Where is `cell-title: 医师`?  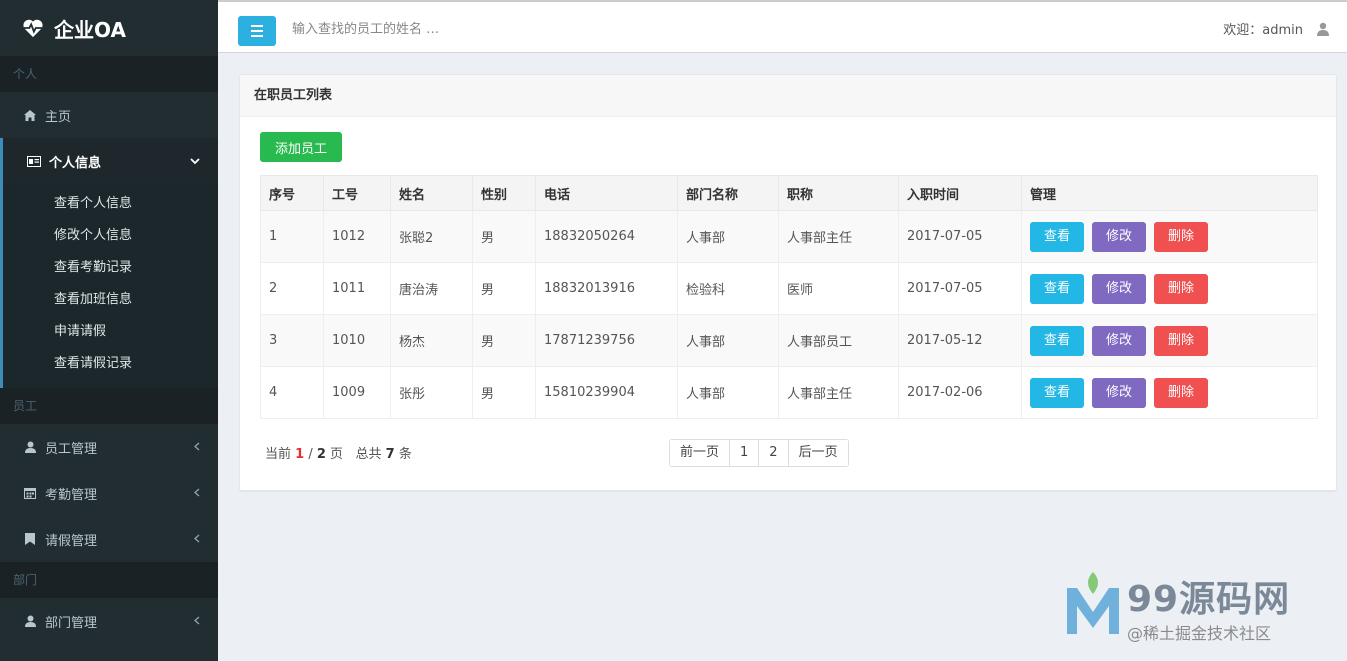 cell-title: 医师 is located at coordinates (838, 288).